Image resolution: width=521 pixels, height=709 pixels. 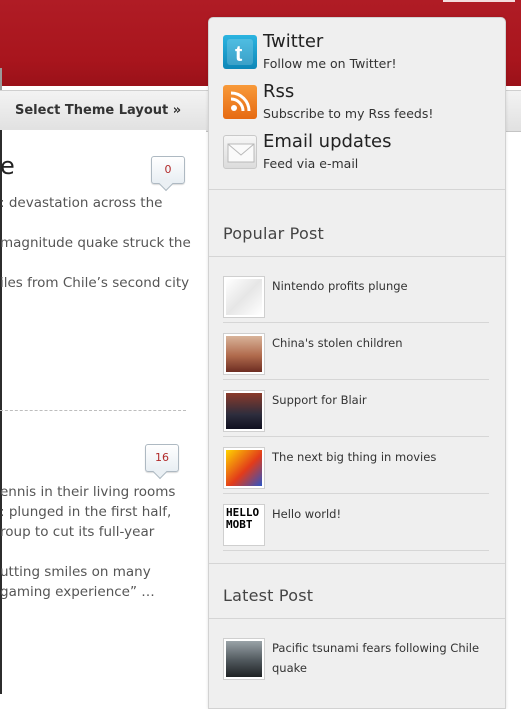 I want to click on subscribe-title: Twitter, so click(x=293, y=41).